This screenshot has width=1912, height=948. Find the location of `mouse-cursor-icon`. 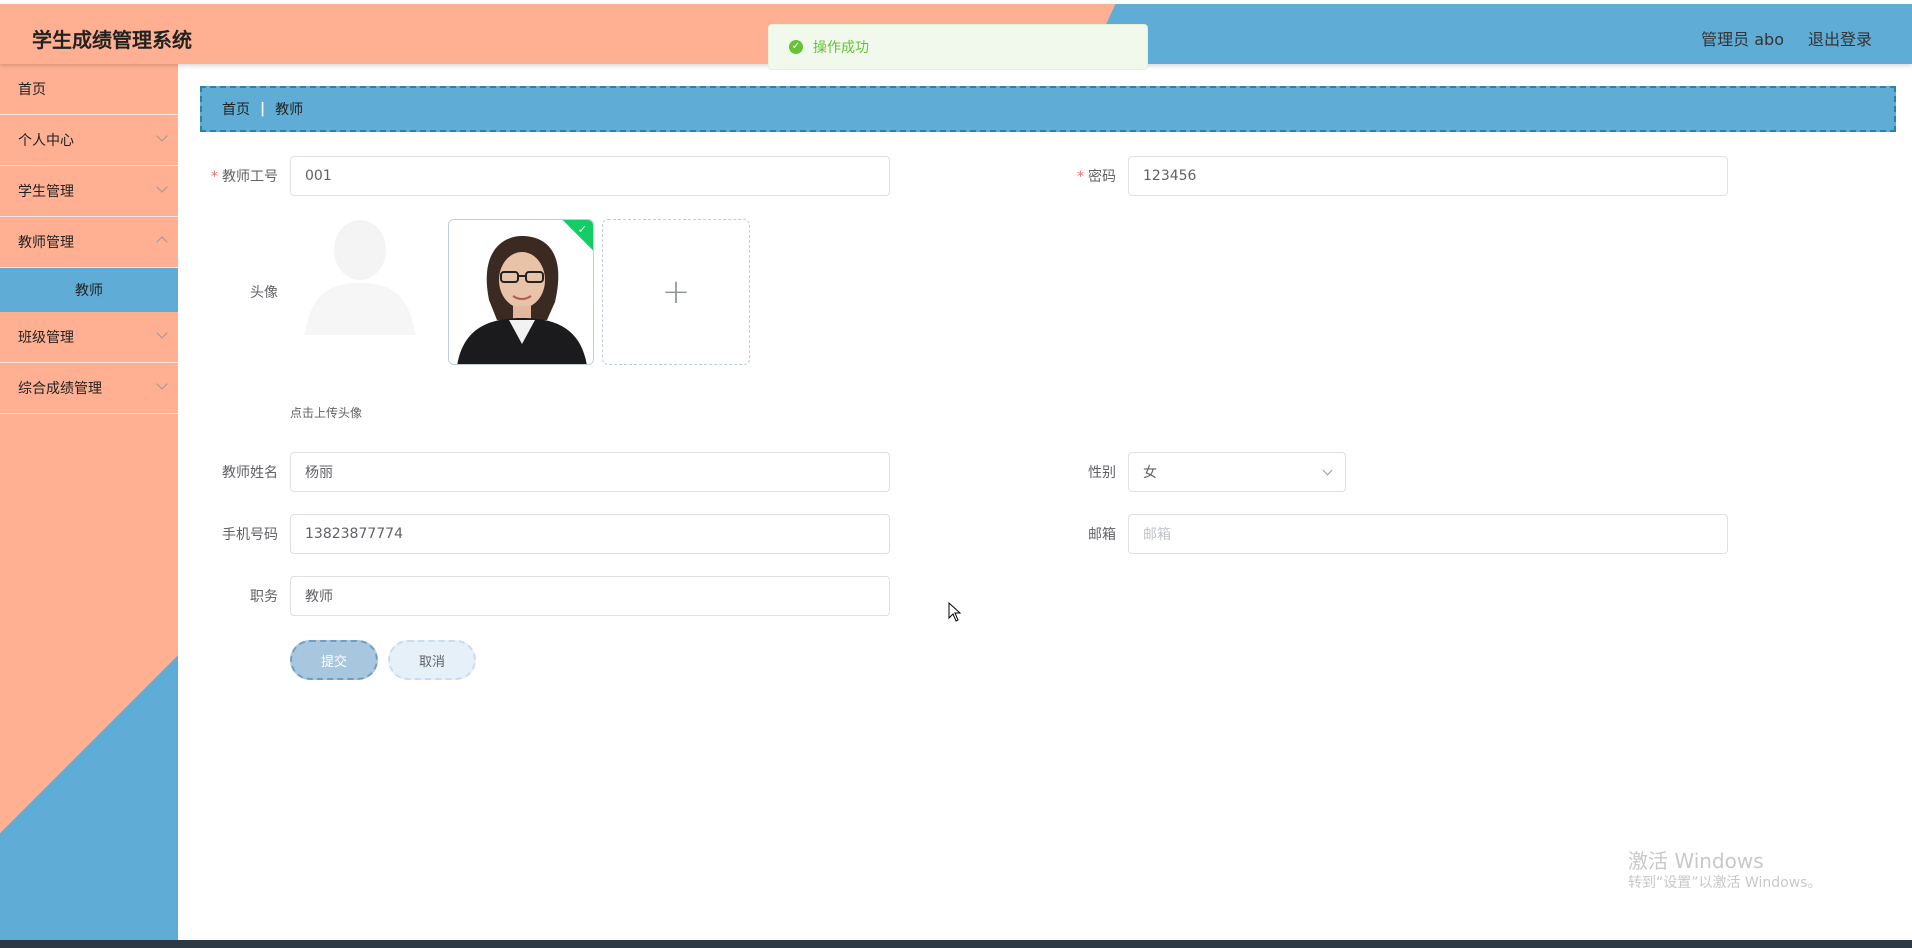

mouse-cursor-icon is located at coordinates (955, 612).